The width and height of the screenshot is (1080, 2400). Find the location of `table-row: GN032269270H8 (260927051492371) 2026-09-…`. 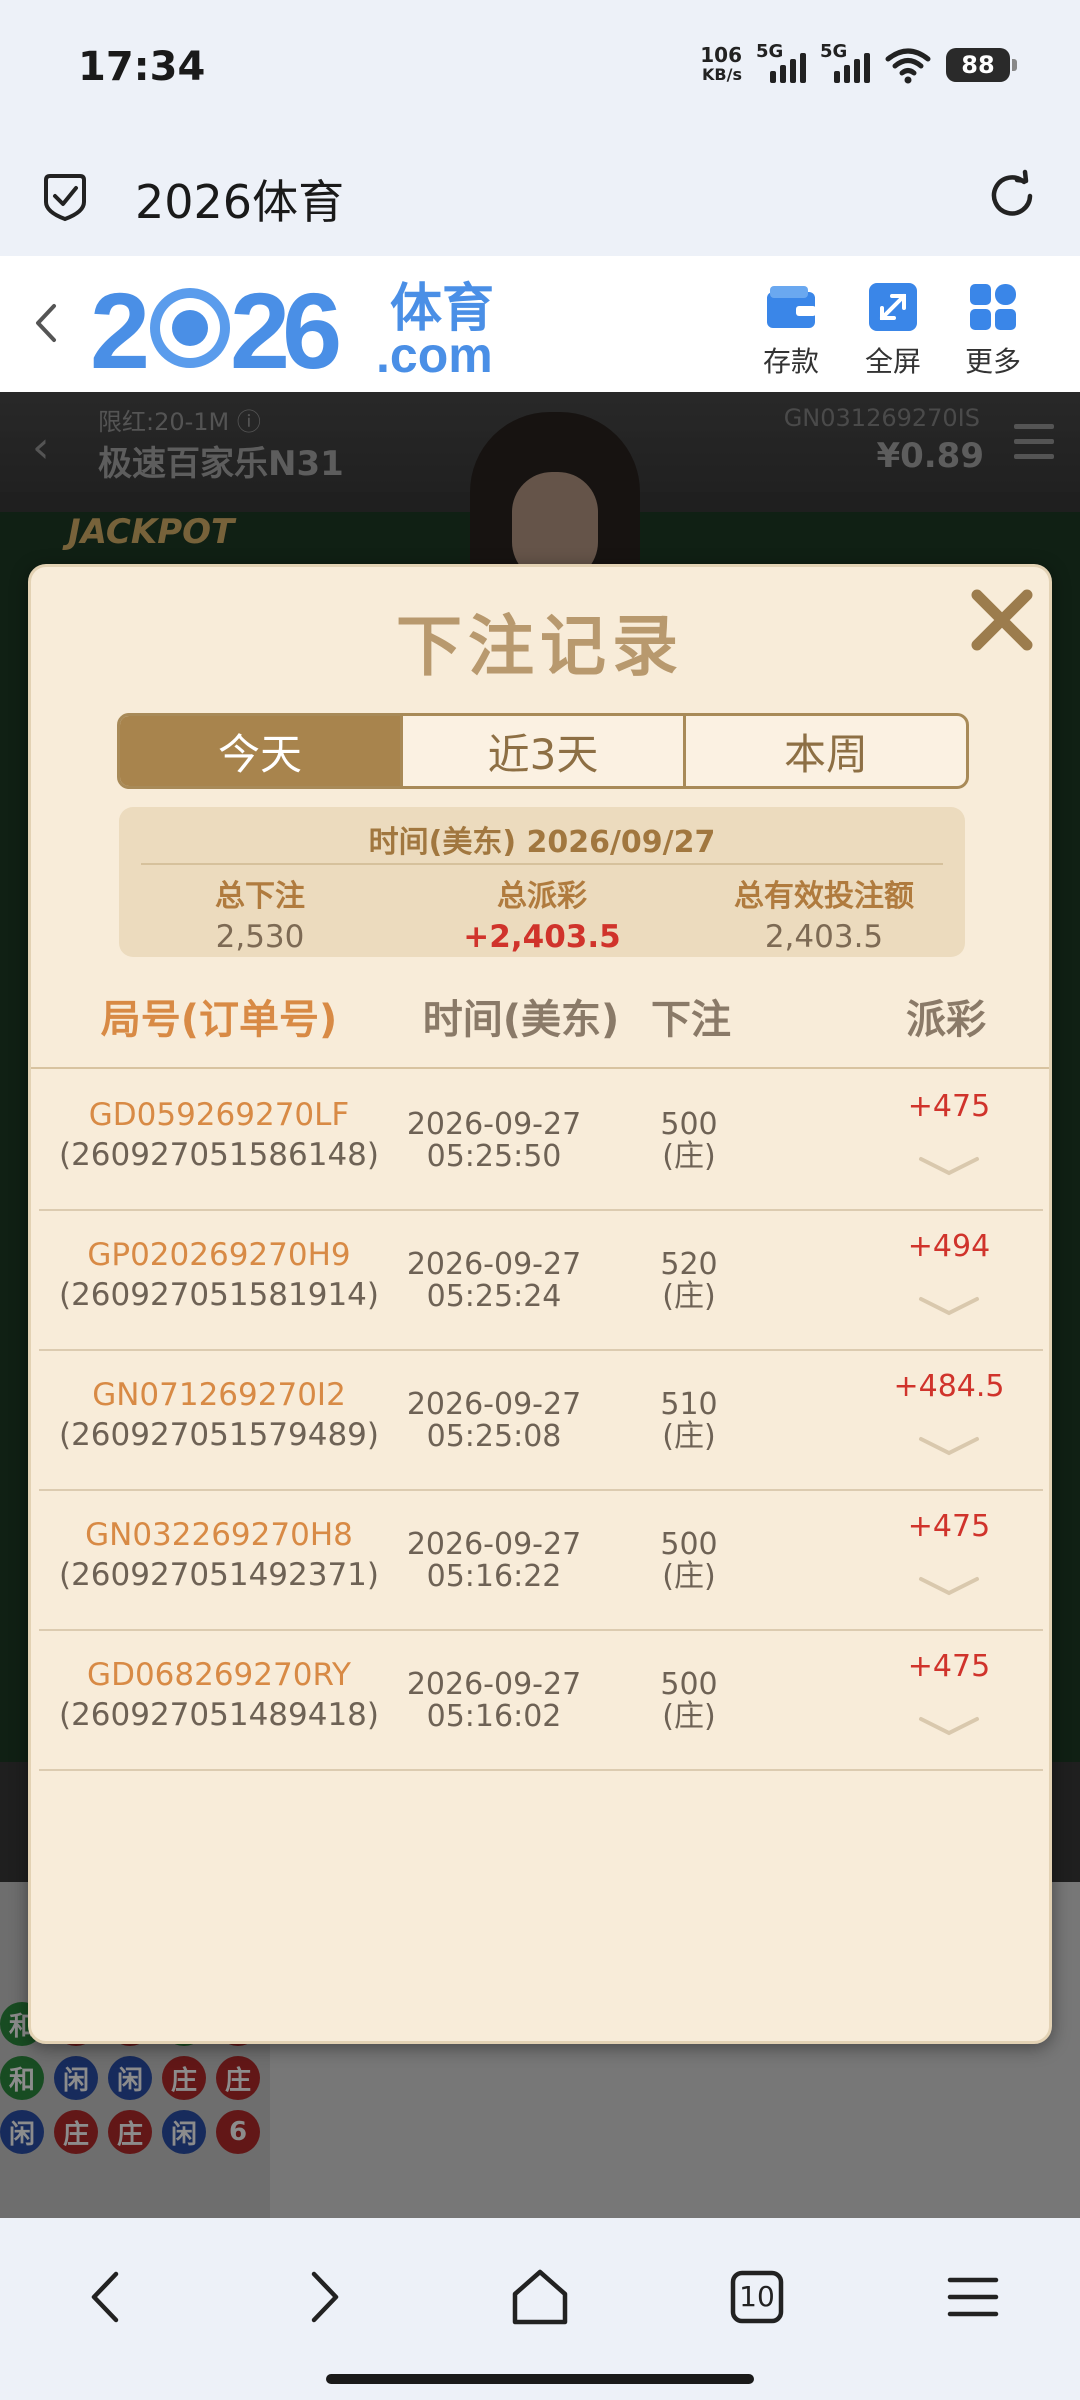

table-row: GN032269270H8 (260927051492371) 2026-09-… is located at coordinates (541, 1561).